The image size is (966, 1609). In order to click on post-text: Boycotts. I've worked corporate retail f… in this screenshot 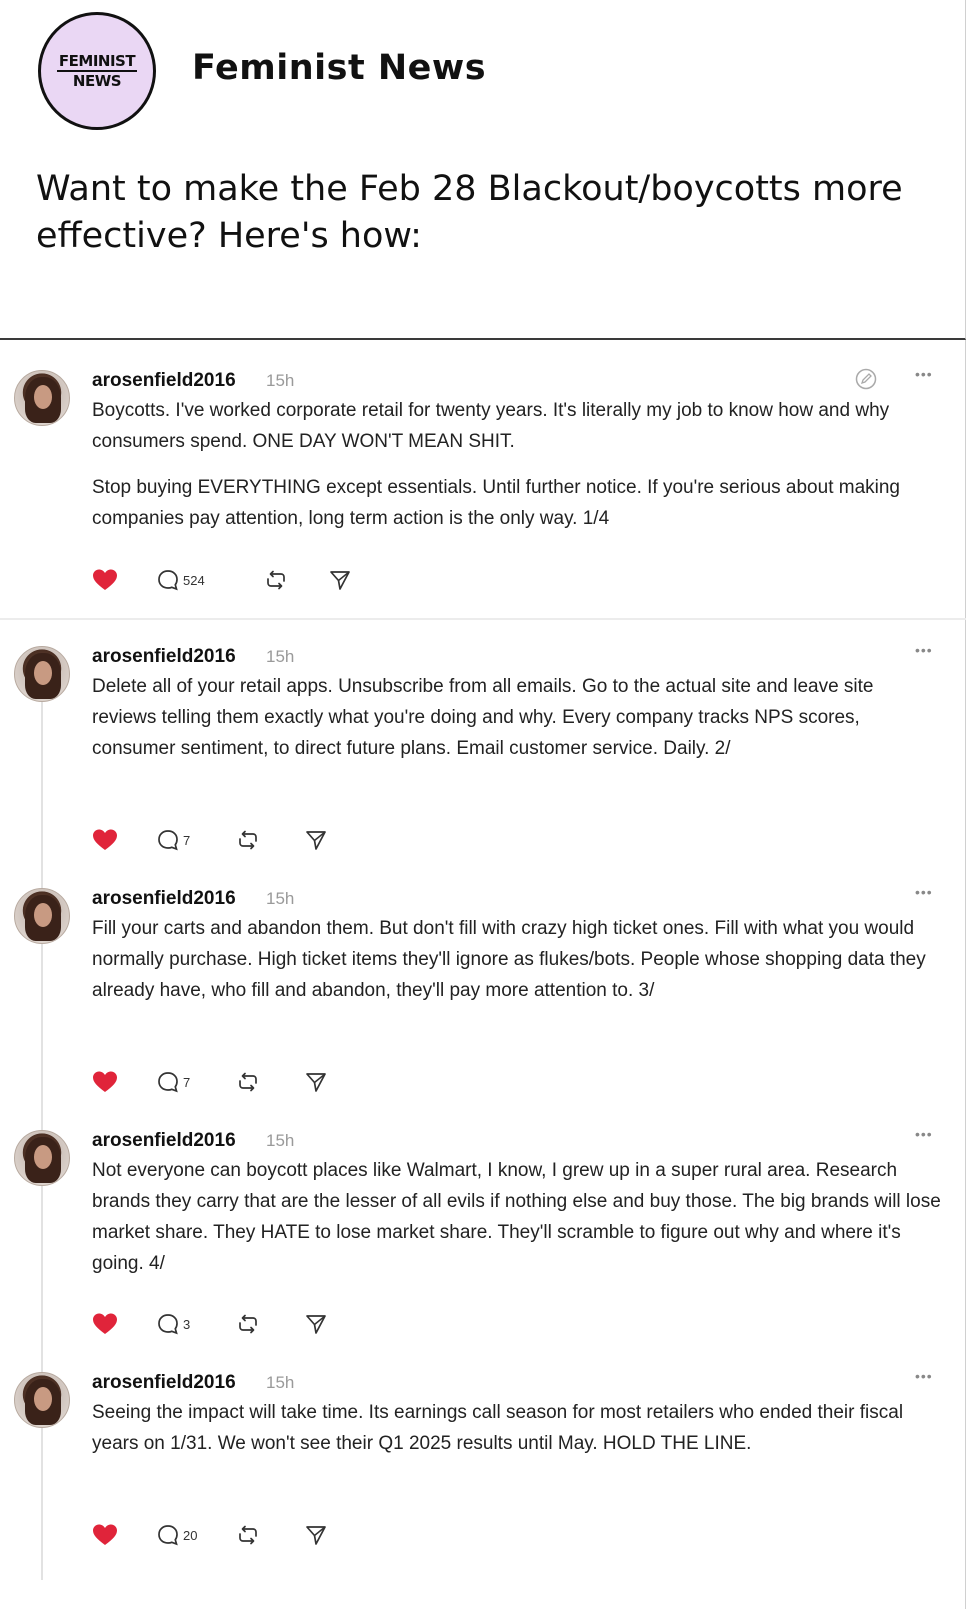, I will do `click(517, 464)`.